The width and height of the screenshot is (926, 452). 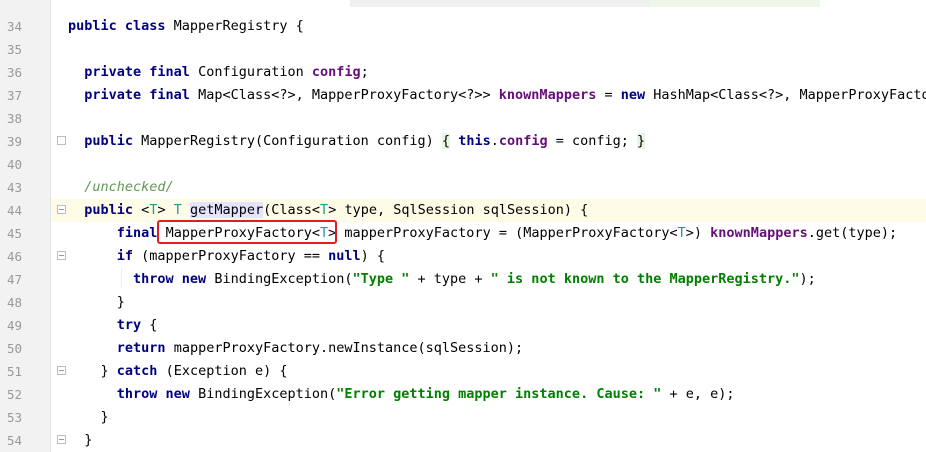 I want to click on code-token: > type, SqlSession sqlSession) {, so click(x=458, y=210).